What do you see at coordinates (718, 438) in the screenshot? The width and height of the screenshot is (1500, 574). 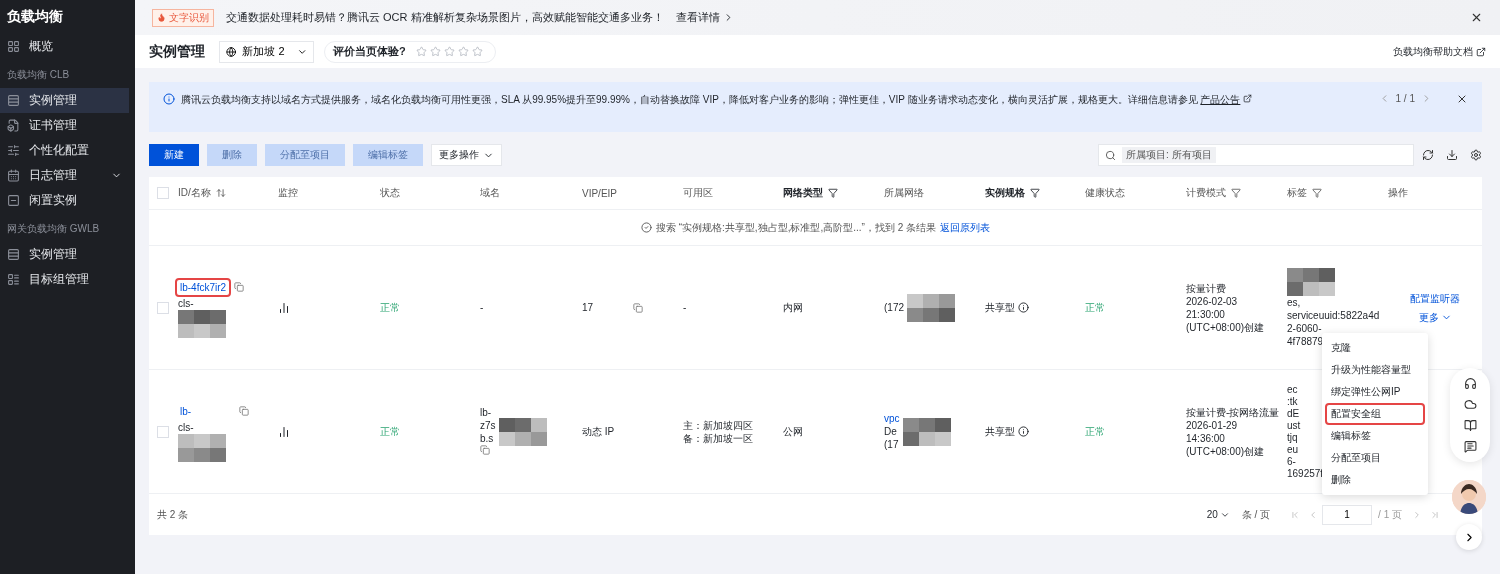 I see `table-cell: 备：新加坡一区` at bounding box center [718, 438].